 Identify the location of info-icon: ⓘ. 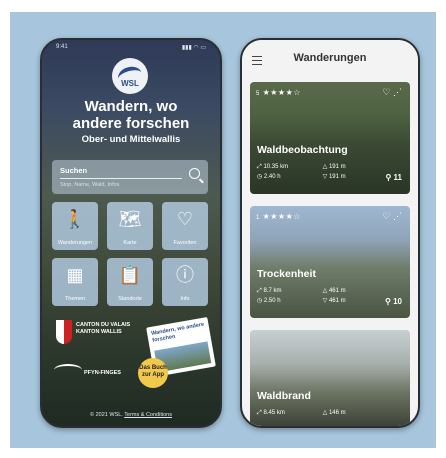
(185, 275).